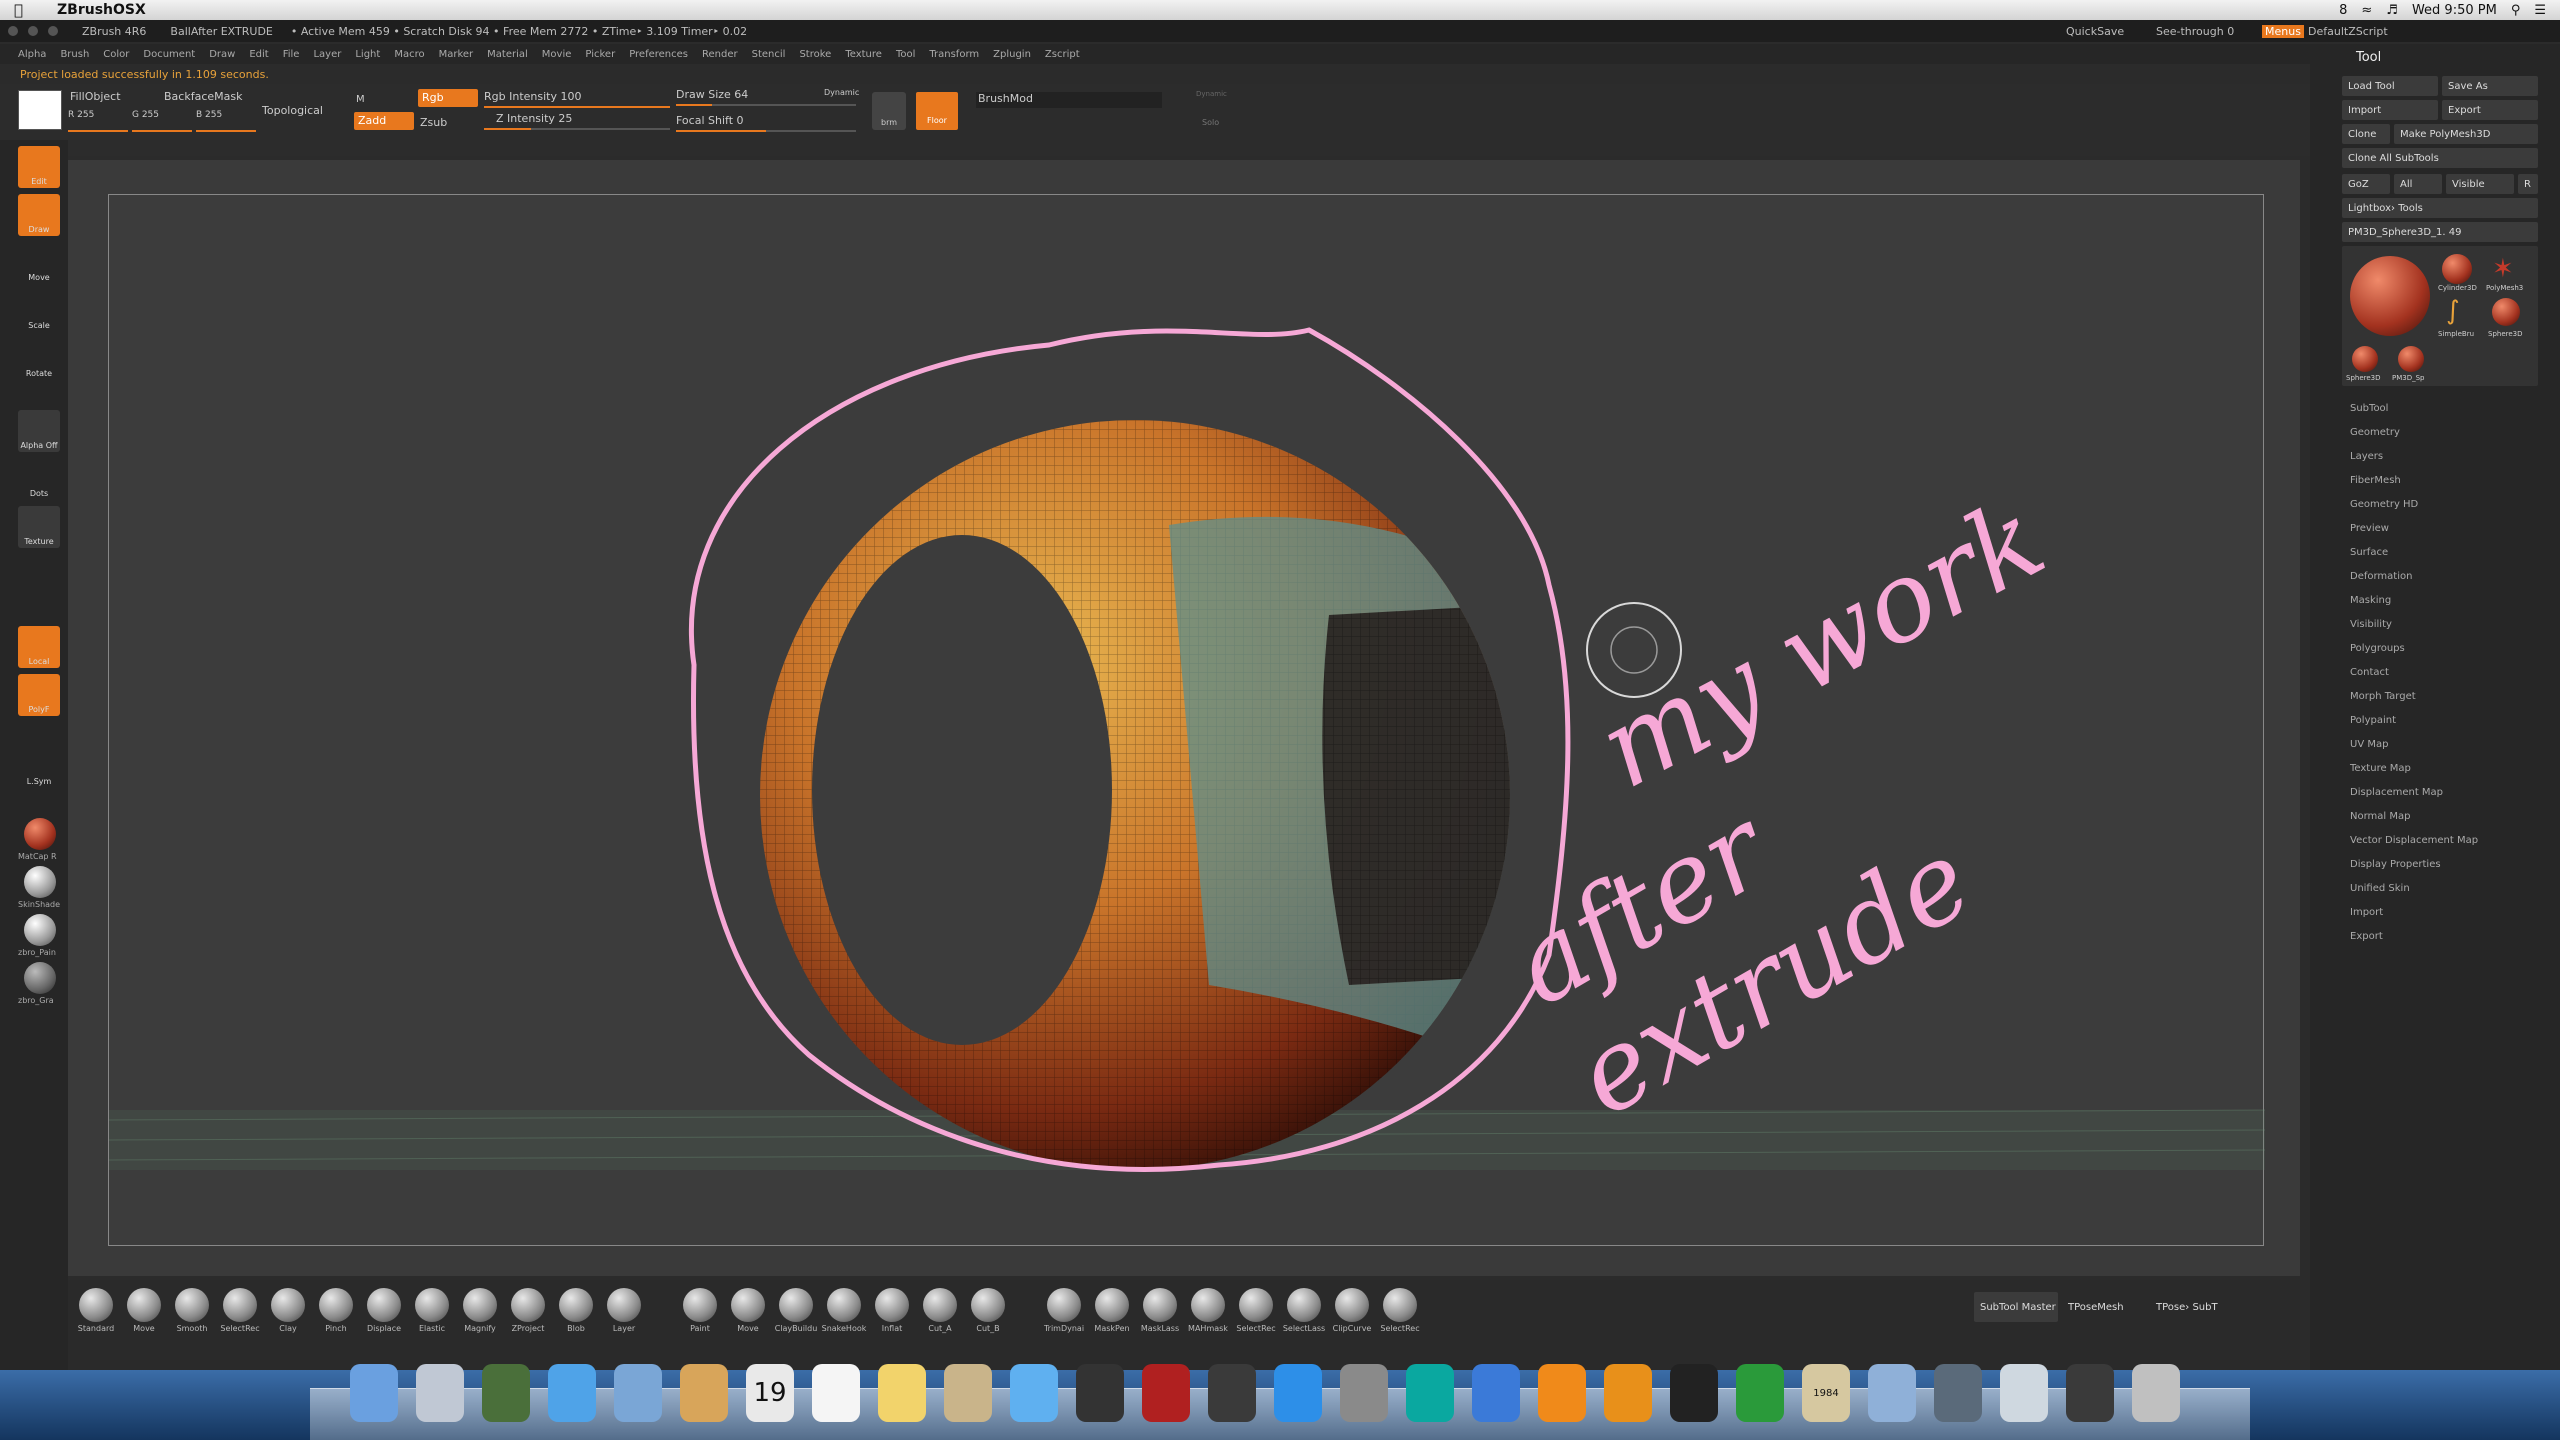 The width and height of the screenshot is (2560, 1440). What do you see at coordinates (2440, 208) in the screenshot?
I see `lightbox-tools-button: Lightbox› Tools` at bounding box center [2440, 208].